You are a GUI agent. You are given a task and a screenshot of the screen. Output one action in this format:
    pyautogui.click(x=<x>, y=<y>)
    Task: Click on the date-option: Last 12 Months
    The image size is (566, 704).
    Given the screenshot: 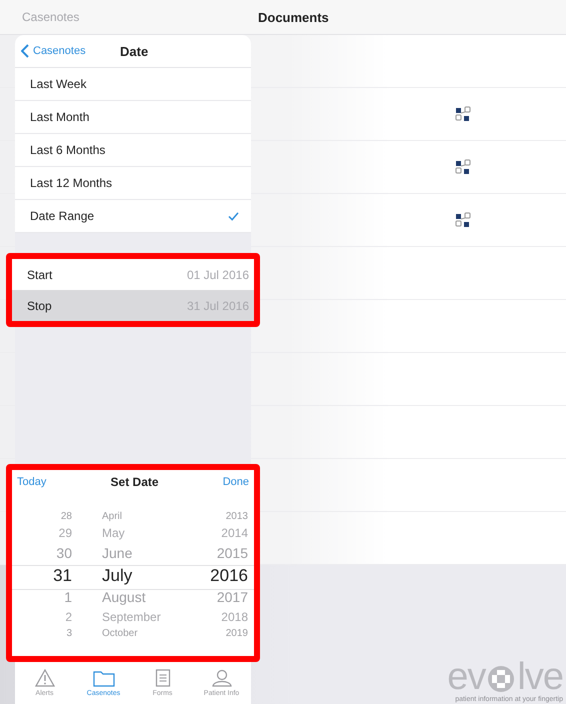 What is the action you would take?
    pyautogui.click(x=133, y=183)
    